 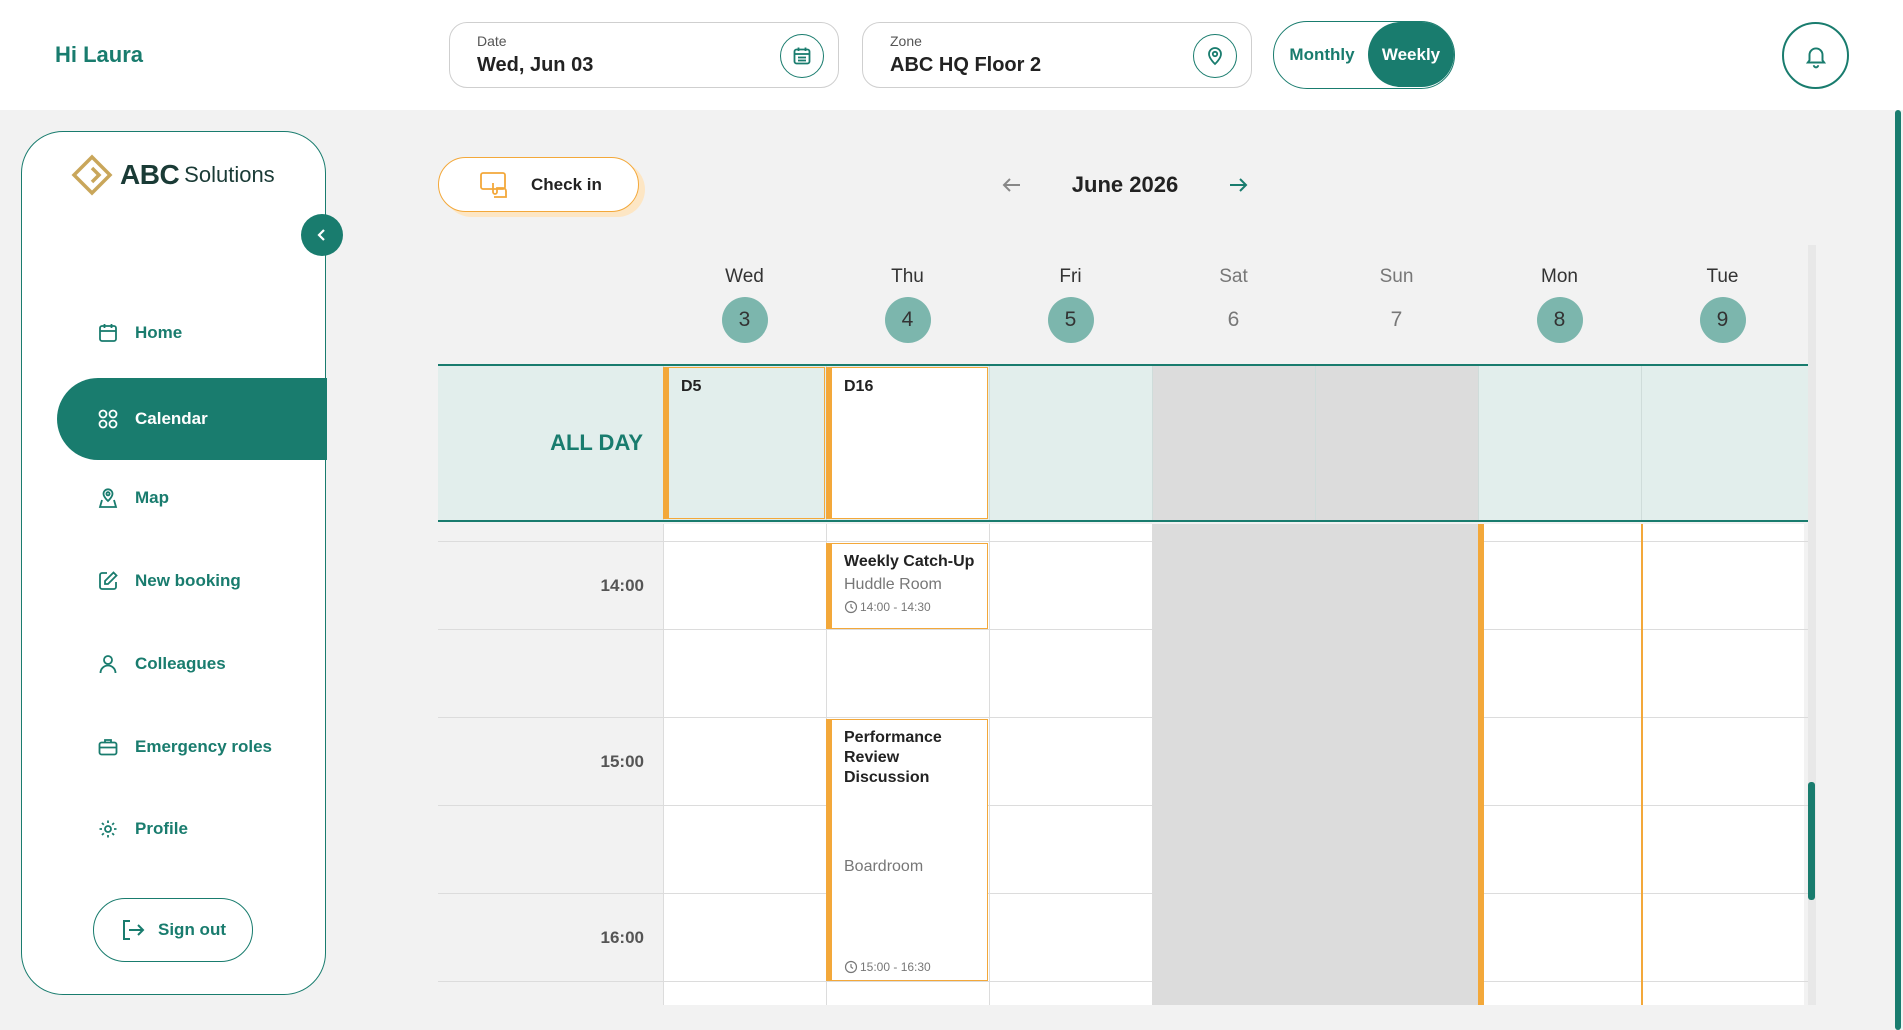 I want to click on sidebar-item-label: Profile, so click(x=161, y=828).